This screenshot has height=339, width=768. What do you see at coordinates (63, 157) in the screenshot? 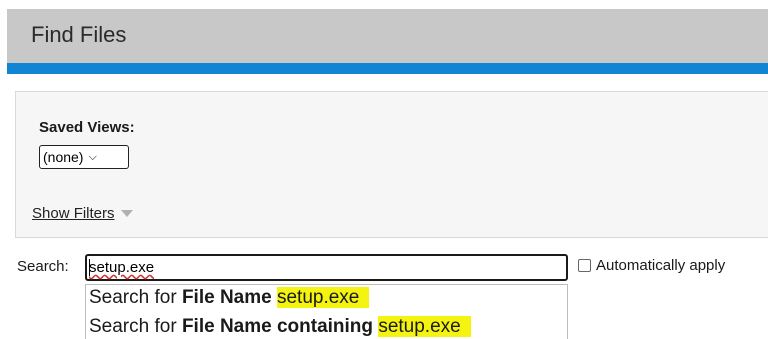
I see `saved-views-value: (none)` at bounding box center [63, 157].